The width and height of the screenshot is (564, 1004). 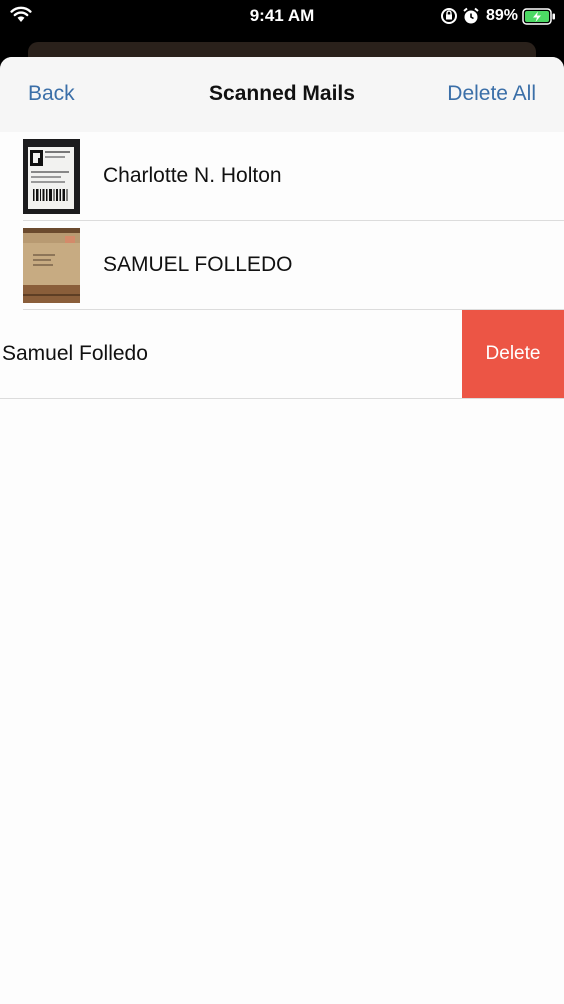 I want to click on delete-all-button: Delete All, so click(x=491, y=94).